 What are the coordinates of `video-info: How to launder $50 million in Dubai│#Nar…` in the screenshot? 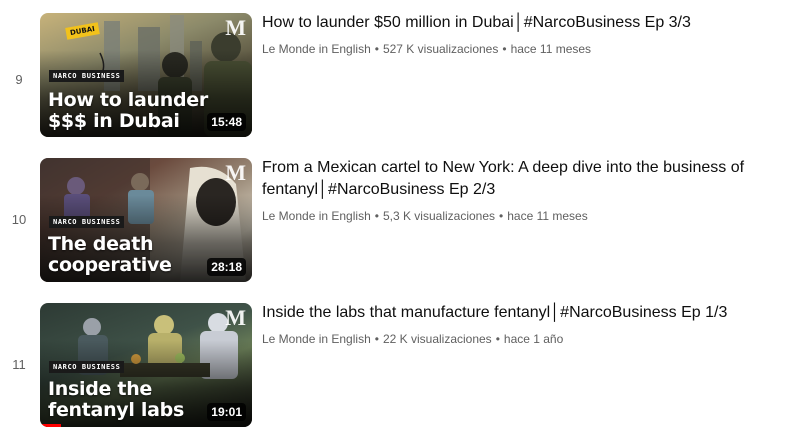 It's located at (527, 34).